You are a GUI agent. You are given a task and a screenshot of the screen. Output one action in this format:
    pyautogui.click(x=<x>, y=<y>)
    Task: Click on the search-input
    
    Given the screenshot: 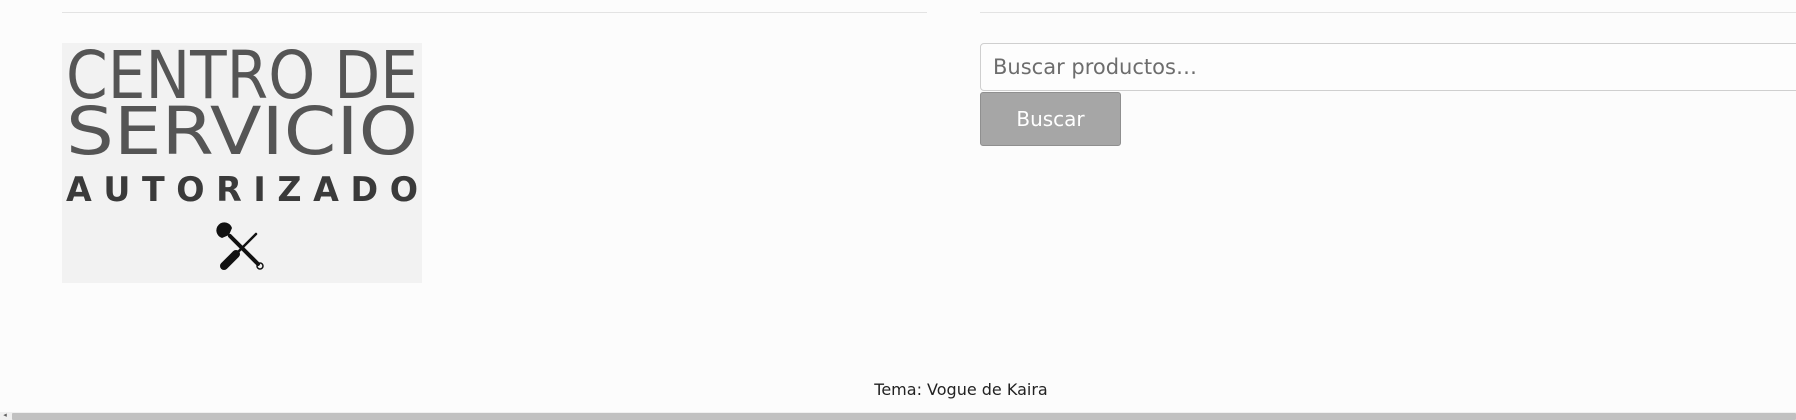 What is the action you would take?
    pyautogui.click(x=1388, y=67)
    